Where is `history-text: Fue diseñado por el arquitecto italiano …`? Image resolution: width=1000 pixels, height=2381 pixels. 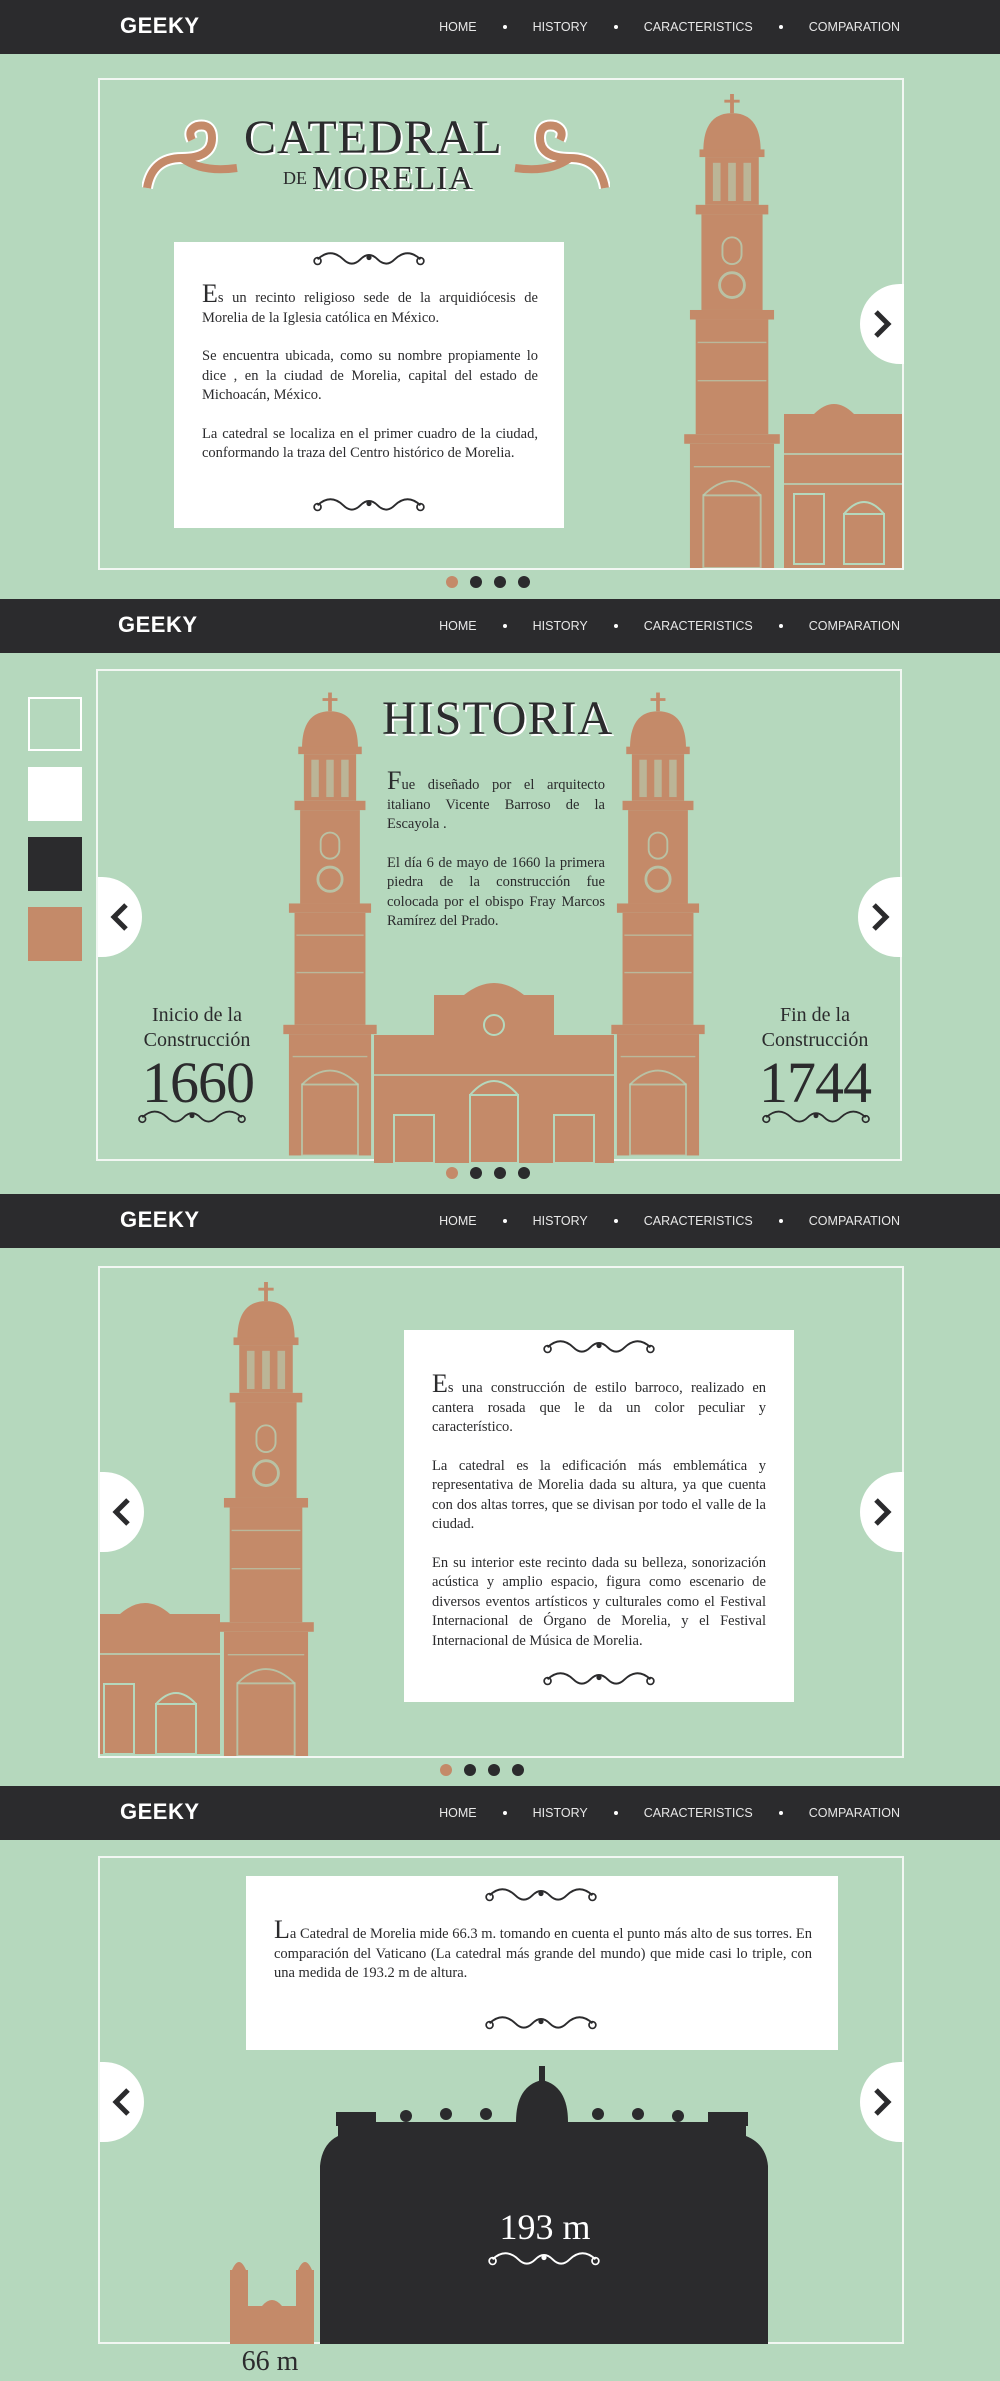
history-text: Fue diseñado por el arquitecto italiano … is located at coordinates (496, 850).